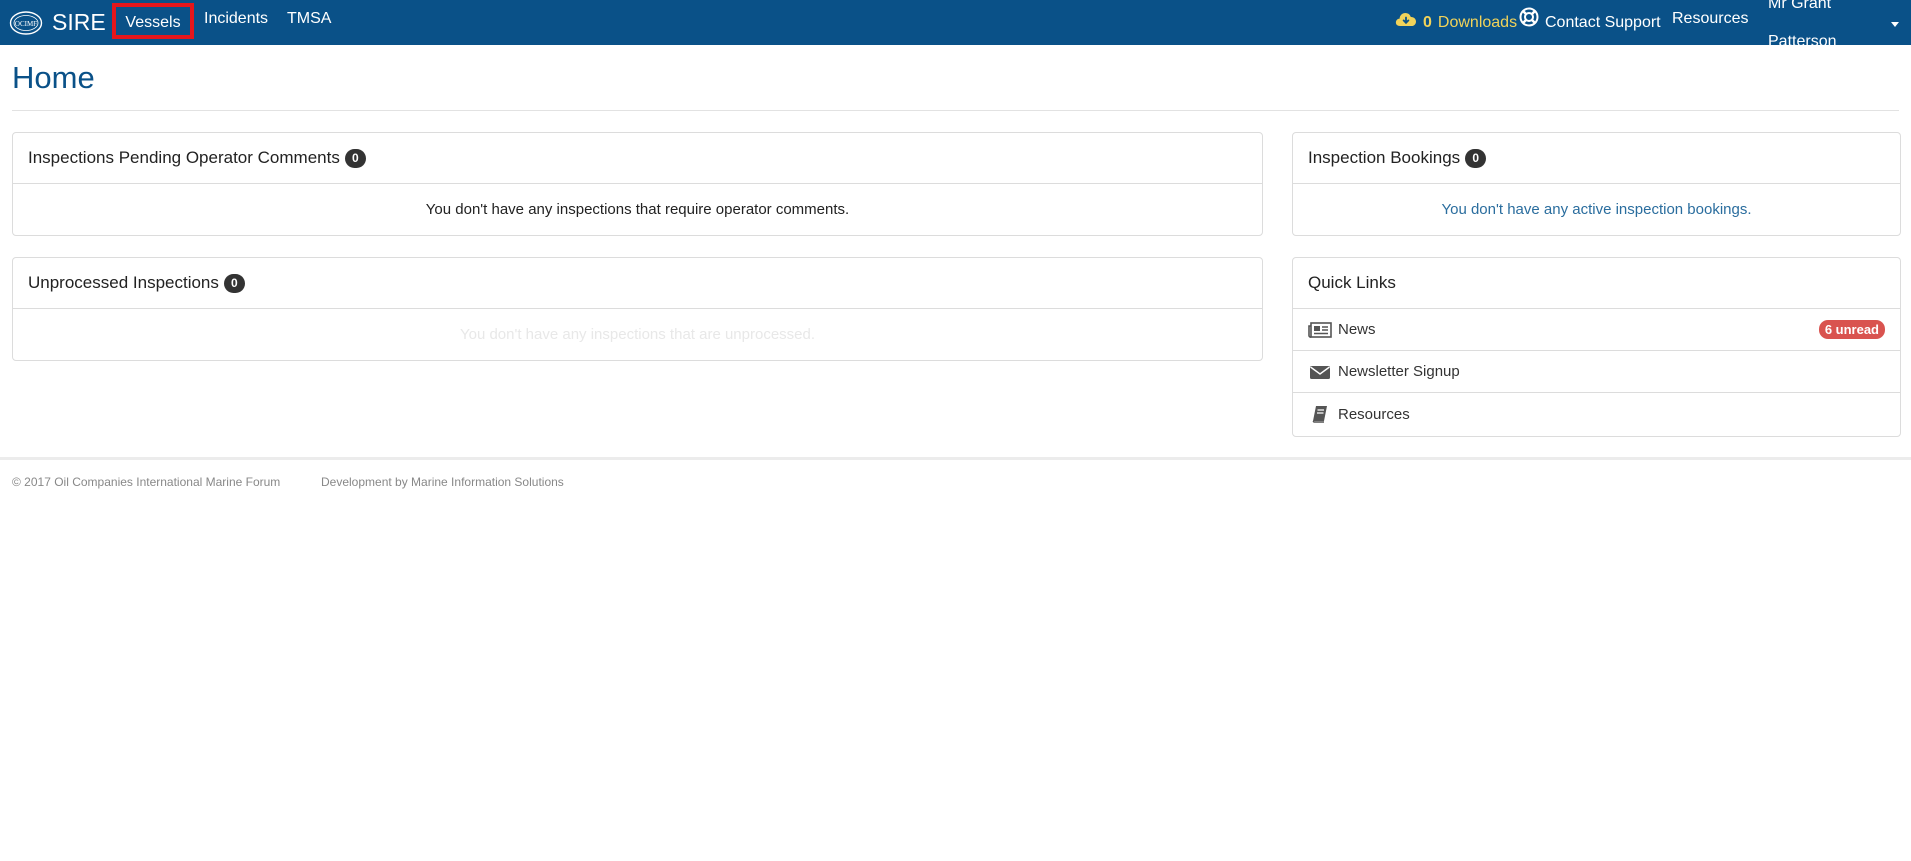 Image resolution: width=1911 pixels, height=861 pixels. What do you see at coordinates (955, 458) in the screenshot?
I see `footer-divider` at bounding box center [955, 458].